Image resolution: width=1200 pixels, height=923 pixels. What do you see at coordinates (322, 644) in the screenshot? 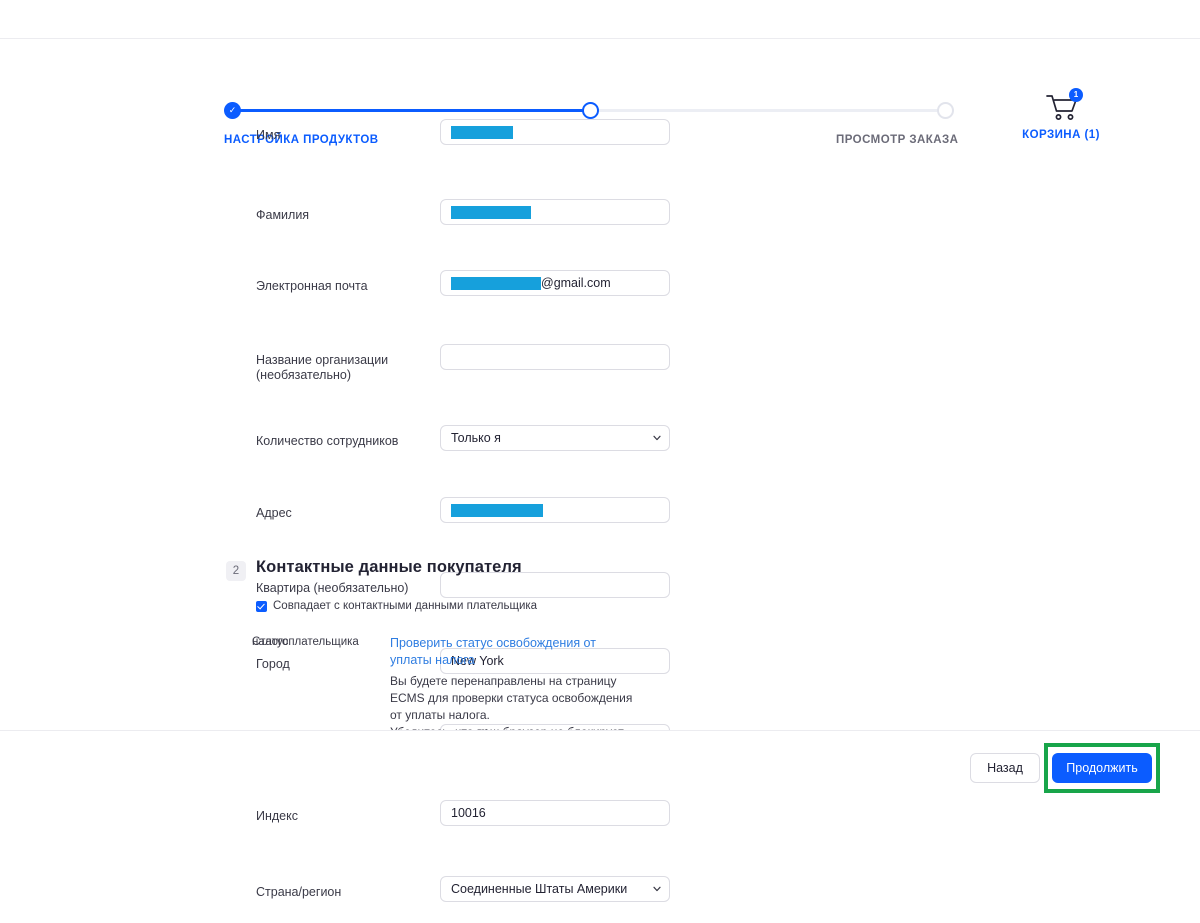
I see `label-tax-status-overlapping: налогоплательщика Статус` at bounding box center [322, 644].